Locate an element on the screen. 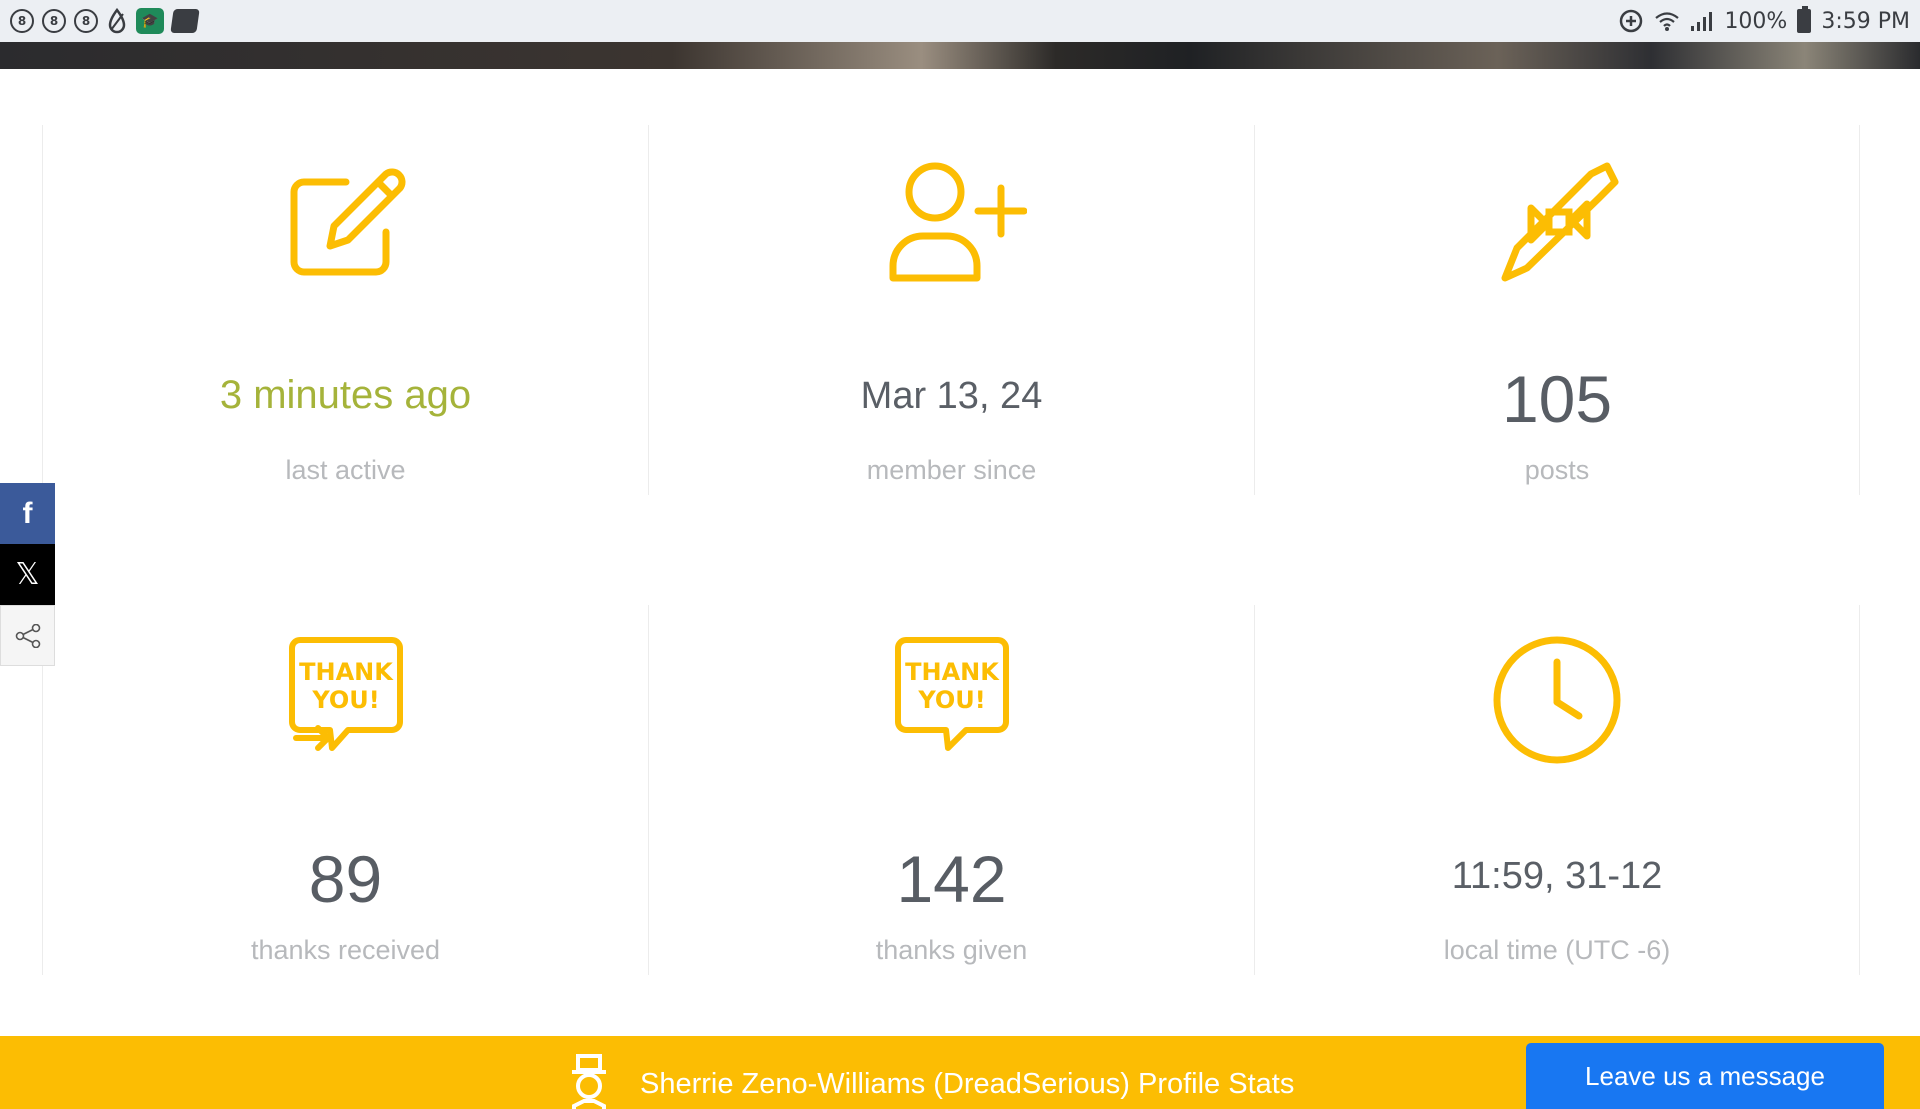  stat-member-since: Mar 13, 24 member since is located at coordinates (951, 310).